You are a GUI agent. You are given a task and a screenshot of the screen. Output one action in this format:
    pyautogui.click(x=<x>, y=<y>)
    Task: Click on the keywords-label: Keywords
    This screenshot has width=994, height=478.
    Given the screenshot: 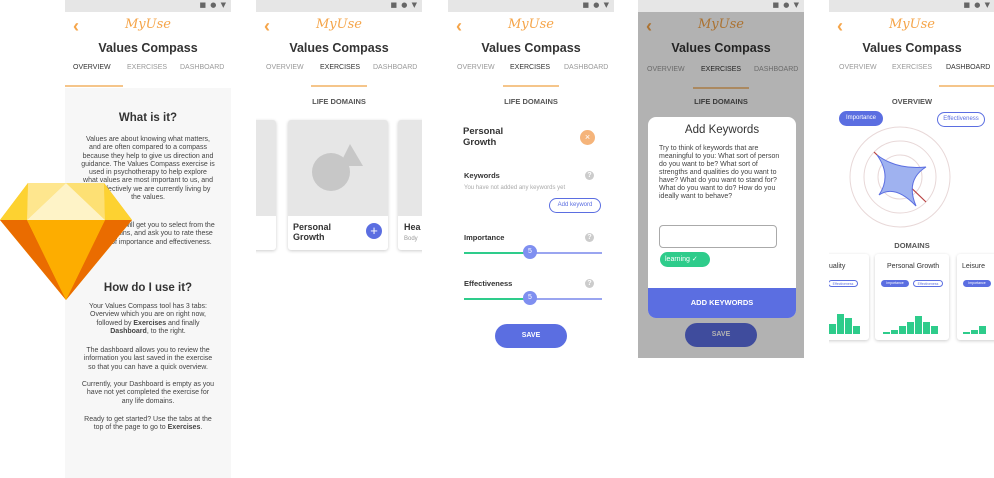 What is the action you would take?
    pyautogui.click(x=482, y=175)
    